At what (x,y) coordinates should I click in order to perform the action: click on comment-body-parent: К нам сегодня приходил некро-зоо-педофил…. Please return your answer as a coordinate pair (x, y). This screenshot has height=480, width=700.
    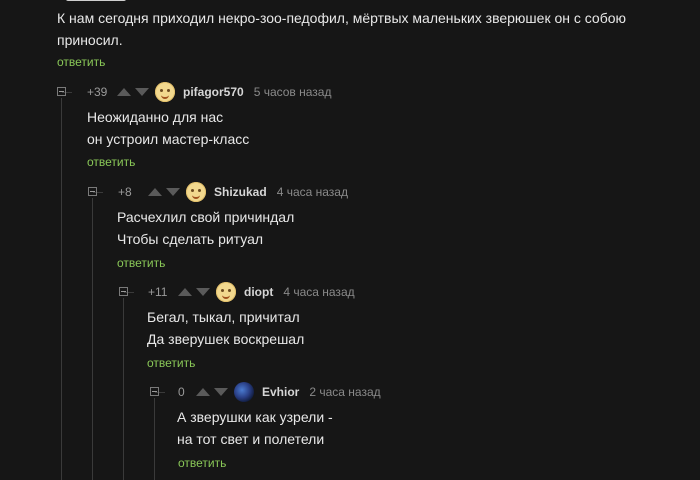
    Looking at the image, I should click on (377, 29).